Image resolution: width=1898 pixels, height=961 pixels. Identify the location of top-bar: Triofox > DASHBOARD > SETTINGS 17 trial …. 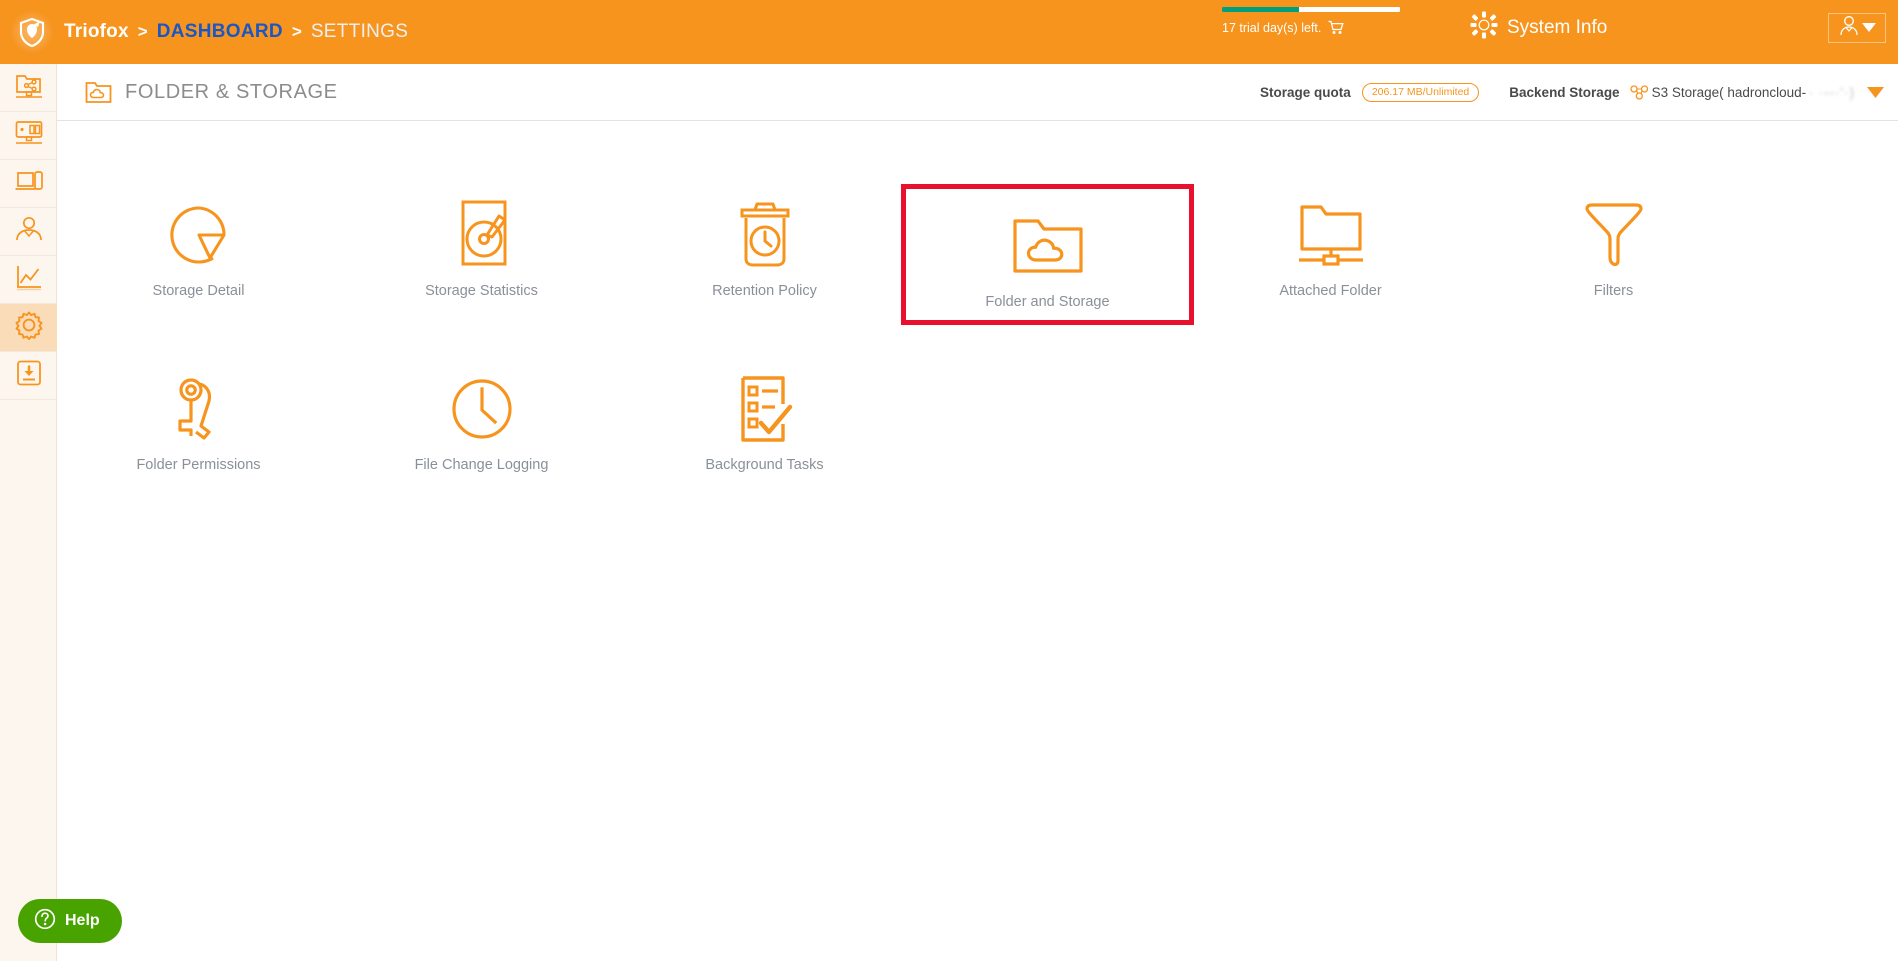
(949, 32).